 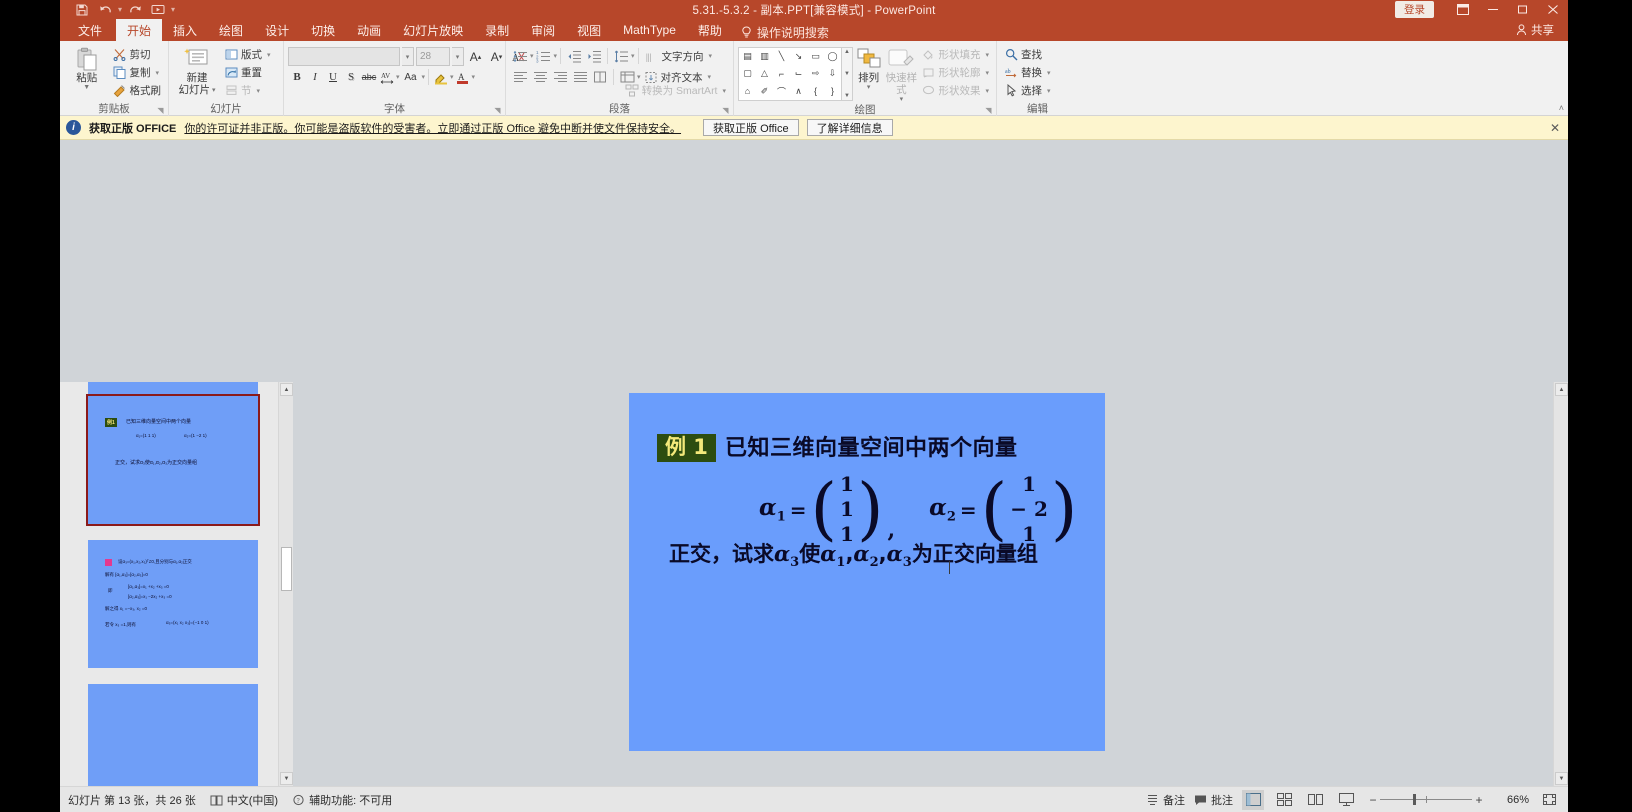 I want to click on text-direction-button: ||| 文字方向 ▾, so click(x=679, y=56).